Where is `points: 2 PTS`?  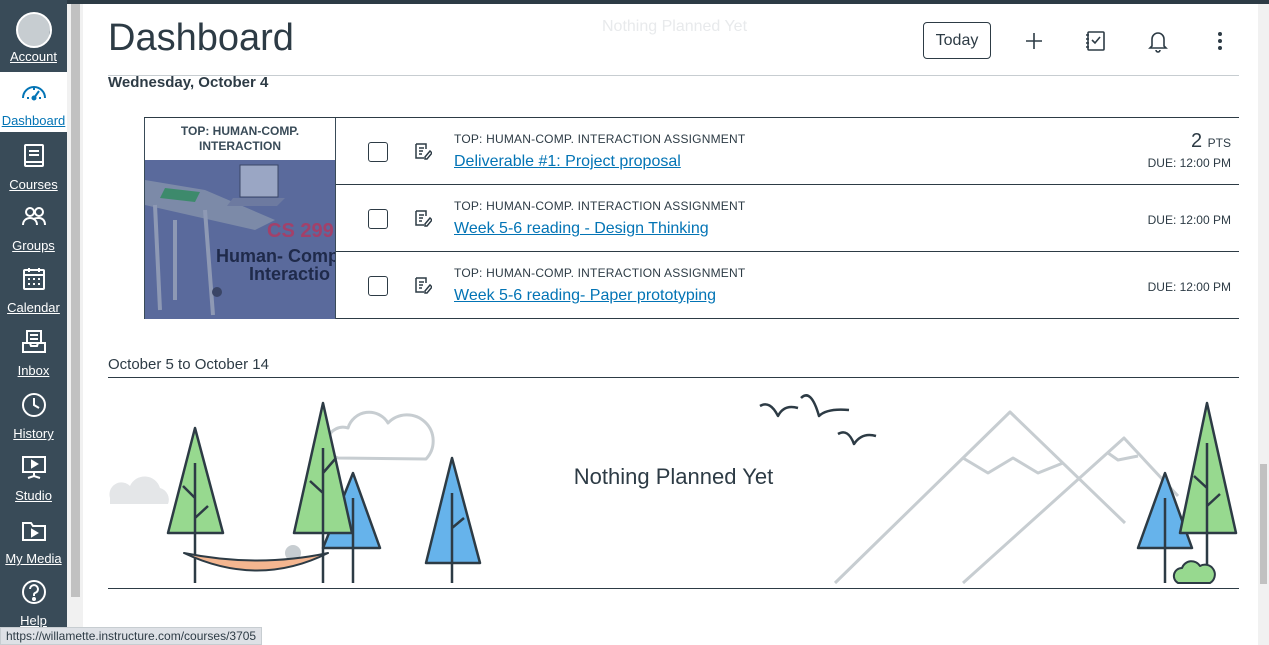
points: 2 PTS is located at coordinates (1211, 141).